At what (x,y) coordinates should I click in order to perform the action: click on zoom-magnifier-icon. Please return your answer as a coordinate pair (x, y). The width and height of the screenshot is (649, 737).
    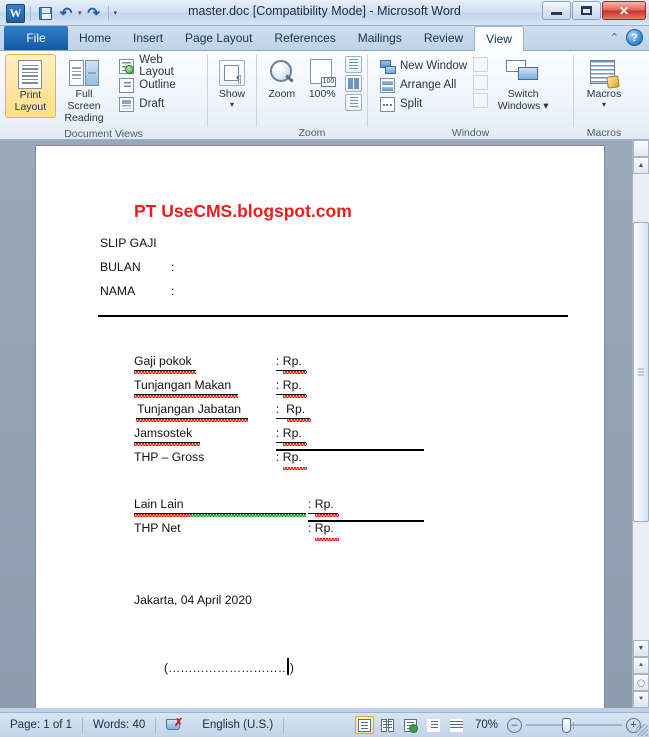
    Looking at the image, I should click on (282, 73).